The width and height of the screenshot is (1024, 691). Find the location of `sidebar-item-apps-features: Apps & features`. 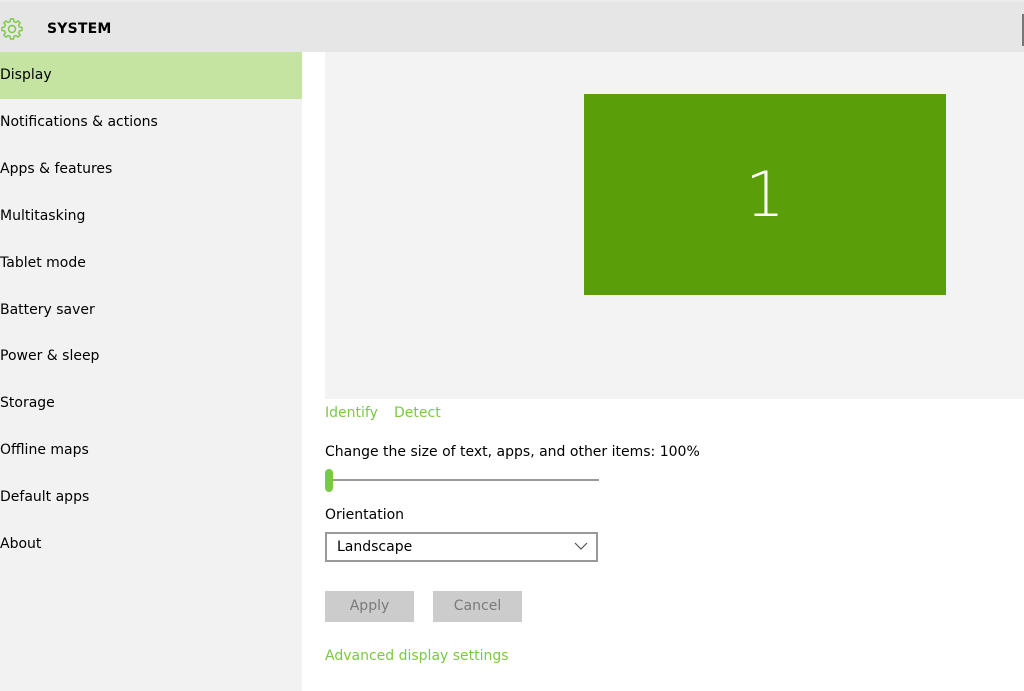

sidebar-item-apps-features: Apps & features is located at coordinates (151, 169).